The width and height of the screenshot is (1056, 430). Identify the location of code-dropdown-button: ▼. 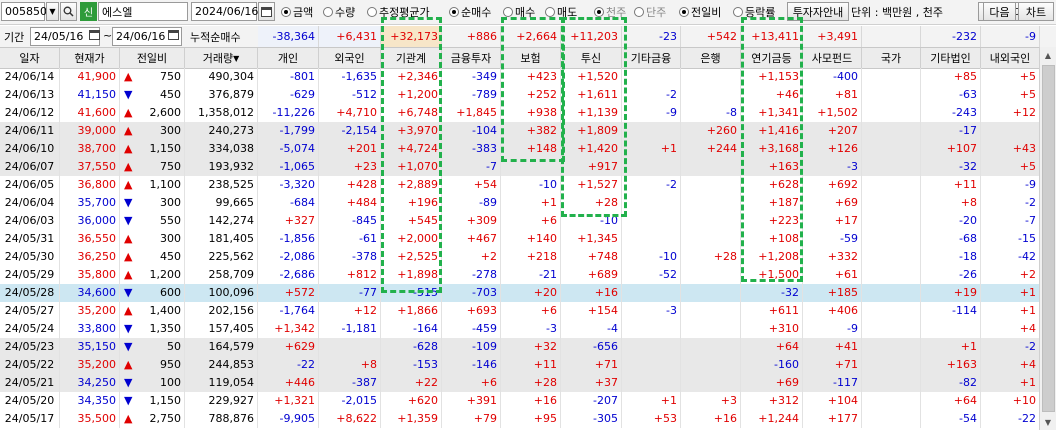
(52, 11).